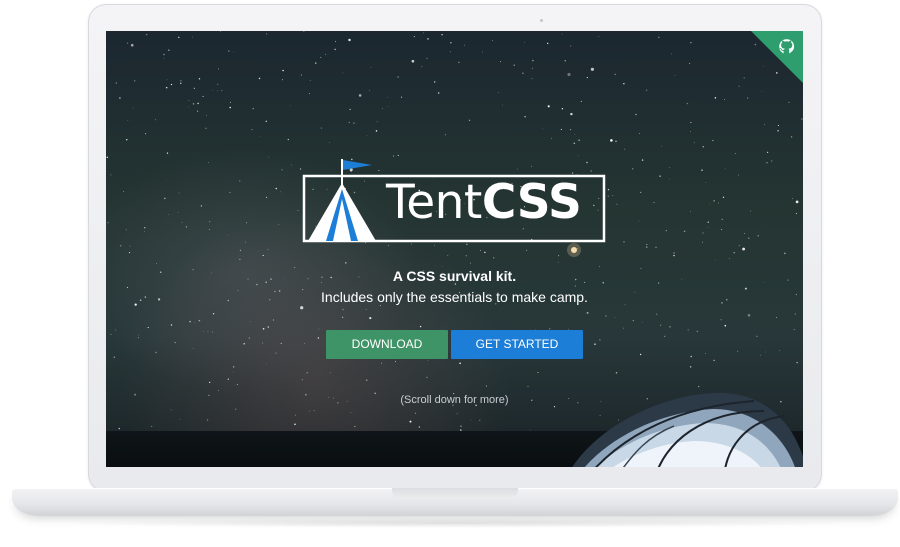  What do you see at coordinates (455, 493) in the screenshot?
I see `laptop-notch` at bounding box center [455, 493].